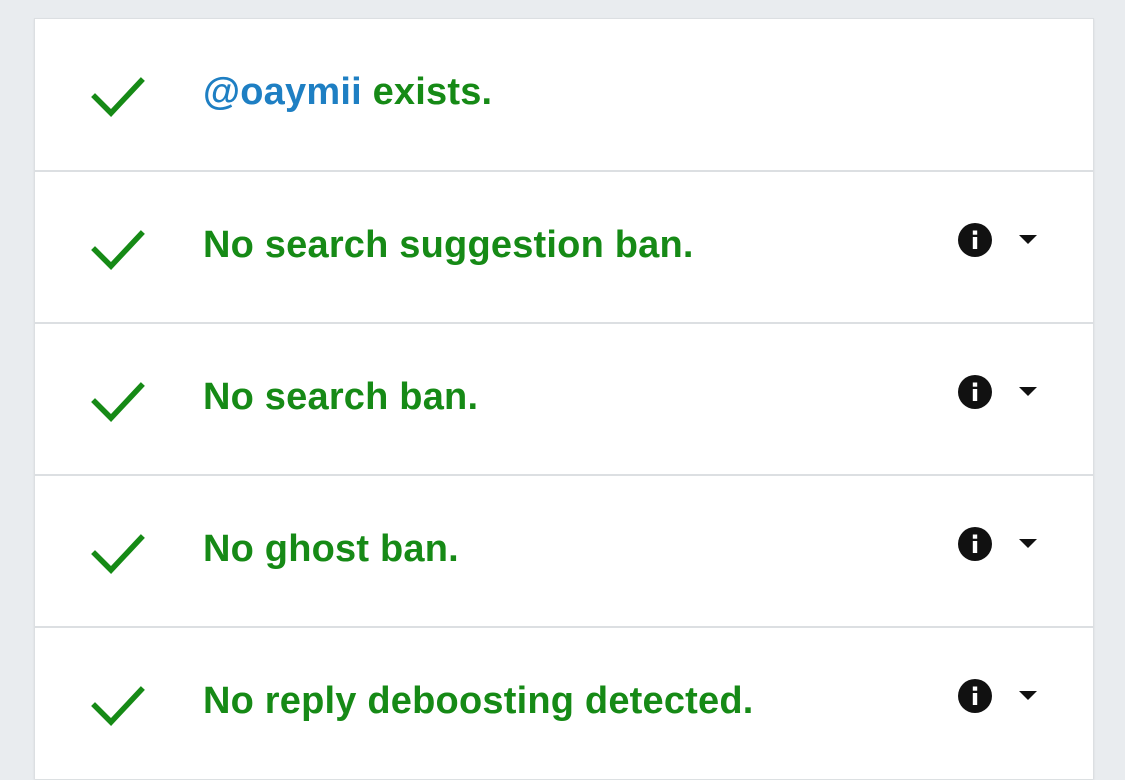 The image size is (1125, 780). What do you see at coordinates (427, 92) in the screenshot?
I see `result-suffix: exists.` at bounding box center [427, 92].